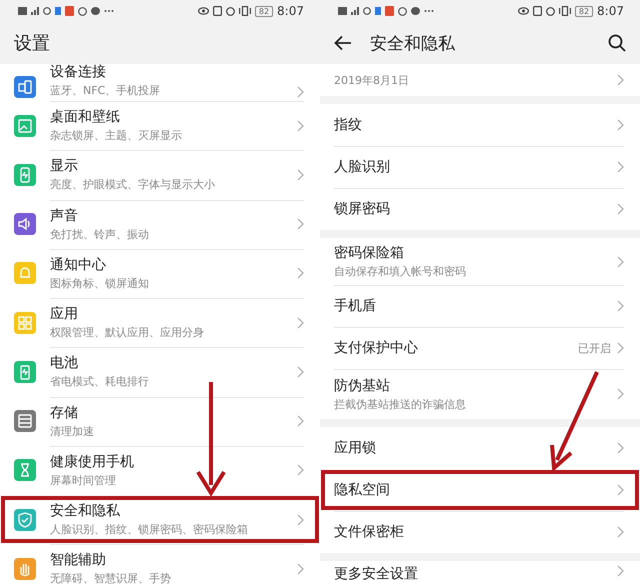 The height and width of the screenshot is (586, 640). I want to click on item-title: 人脸识别, so click(362, 167).